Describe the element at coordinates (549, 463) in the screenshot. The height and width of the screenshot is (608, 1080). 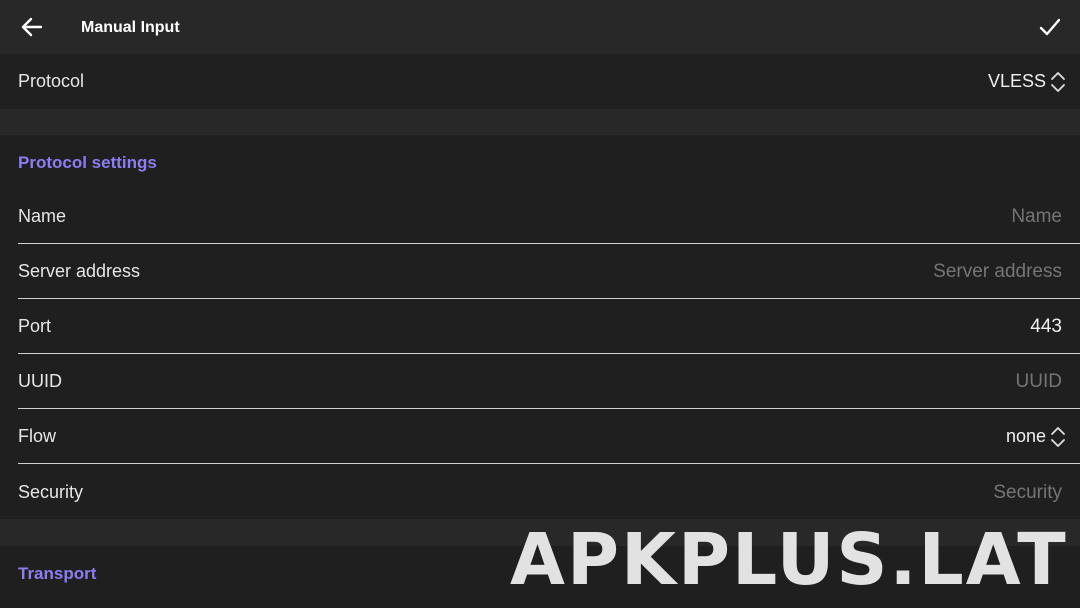
I see `divider` at that location.